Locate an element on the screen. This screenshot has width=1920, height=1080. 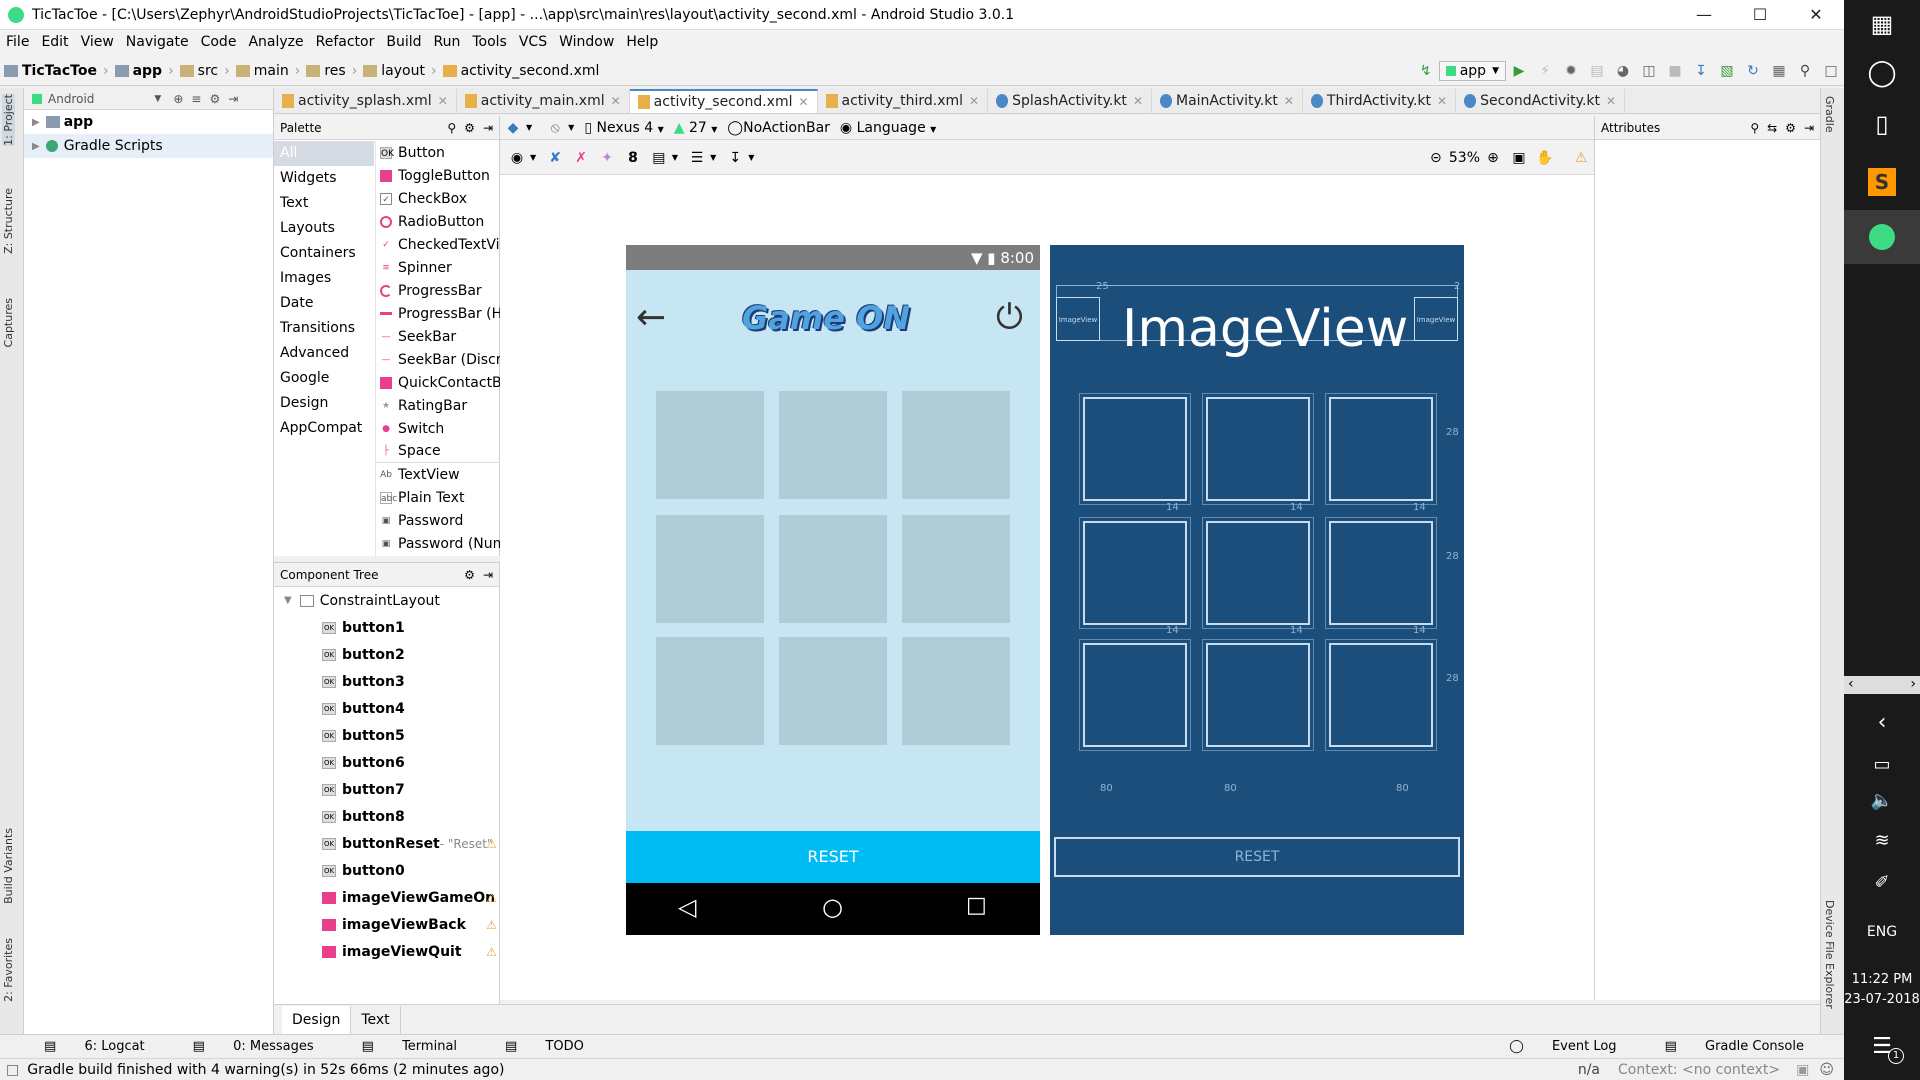
tree-item-image-quit: imageViewQuit ⚠ is located at coordinates (386, 951).